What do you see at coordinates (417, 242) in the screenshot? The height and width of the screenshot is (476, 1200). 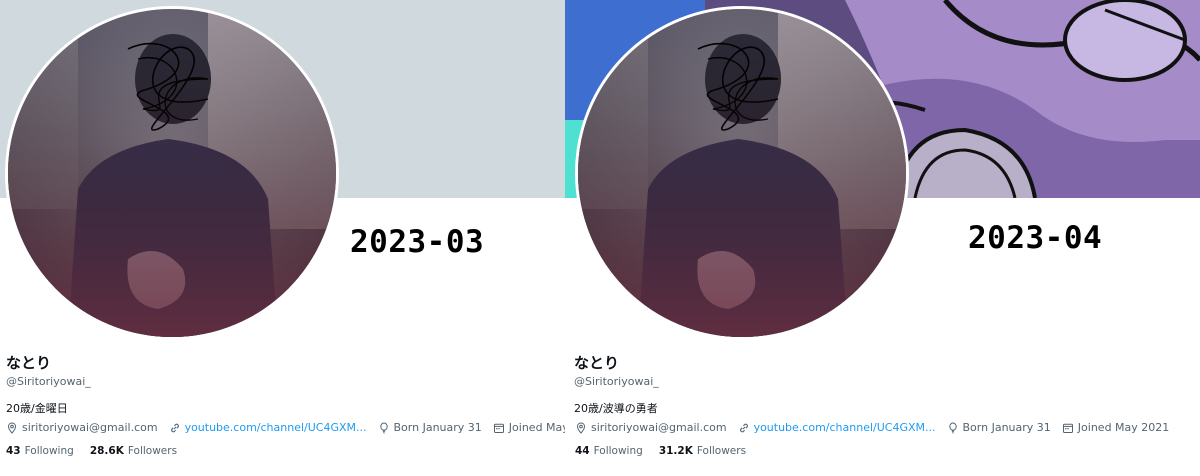 I see `date-label: 2023-03` at bounding box center [417, 242].